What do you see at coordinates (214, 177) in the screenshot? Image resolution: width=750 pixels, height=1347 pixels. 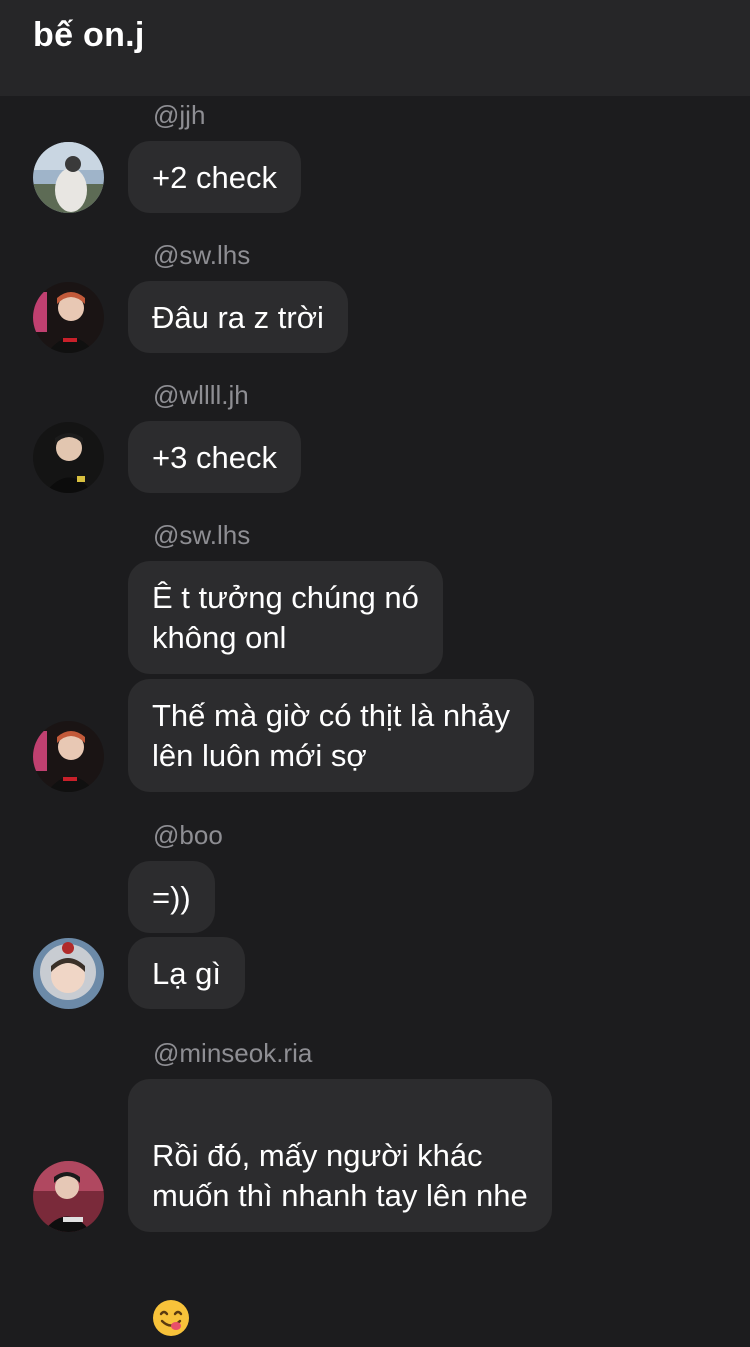 I see `message-bubble: +2 check` at bounding box center [214, 177].